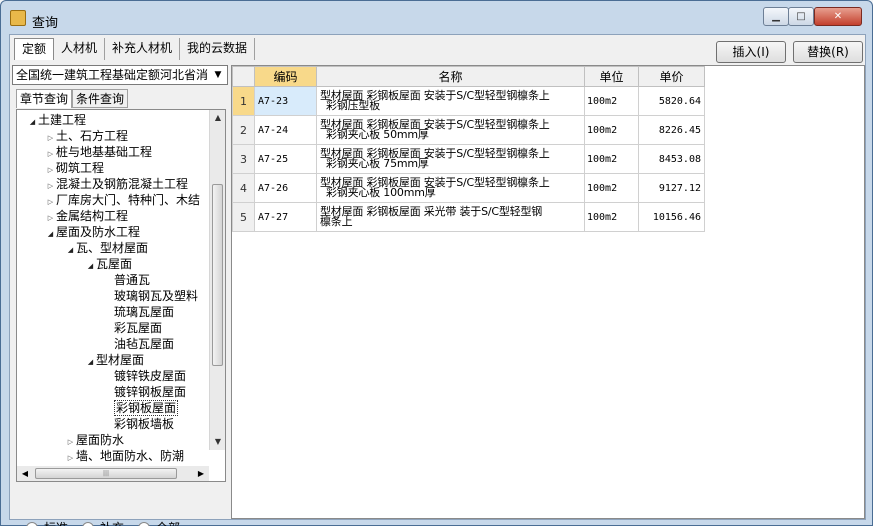 The width and height of the screenshot is (873, 526). I want to click on tree-node: 彩瓦屋面, so click(132, 328).